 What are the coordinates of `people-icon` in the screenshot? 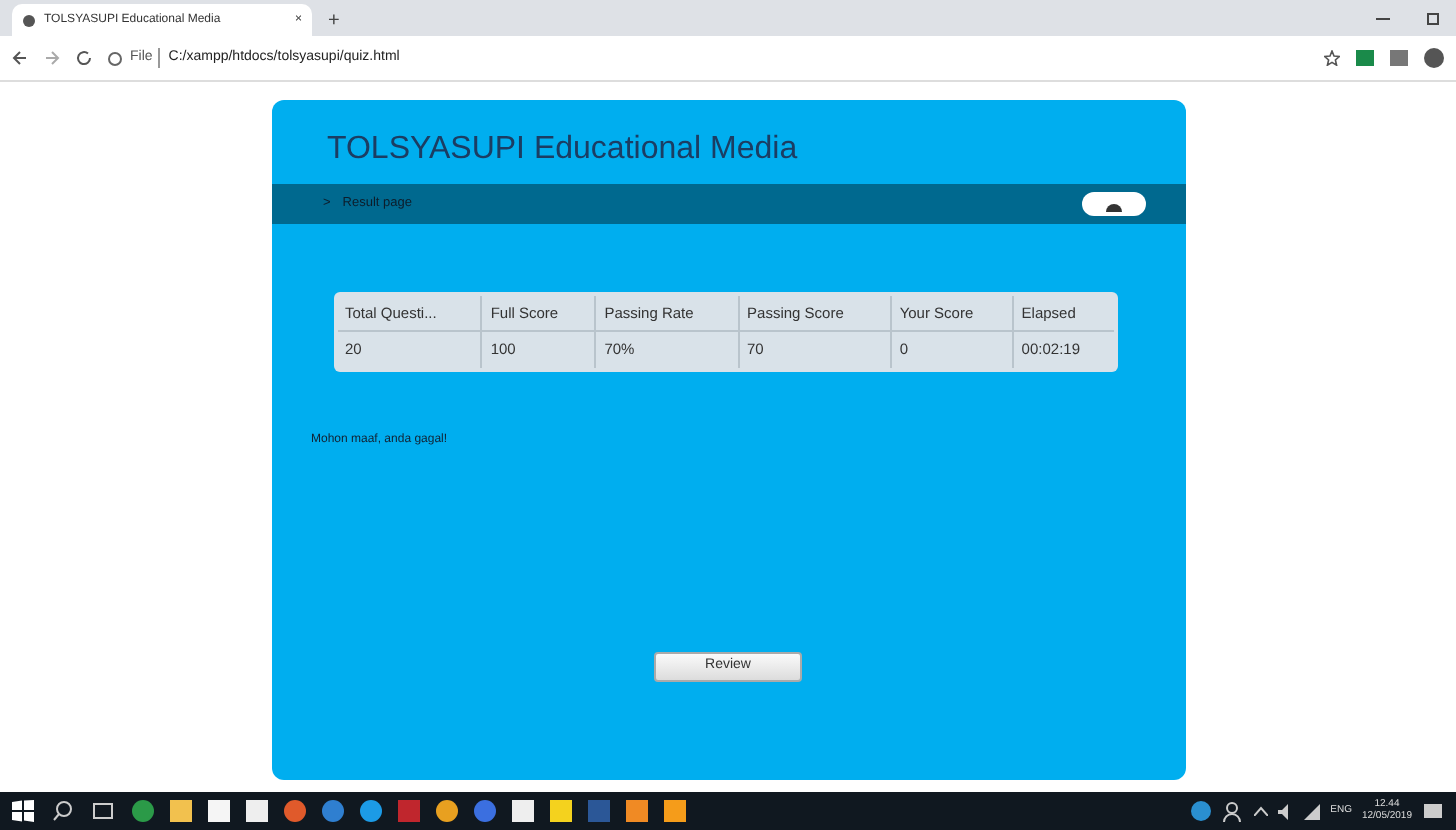 It's located at (1233, 811).